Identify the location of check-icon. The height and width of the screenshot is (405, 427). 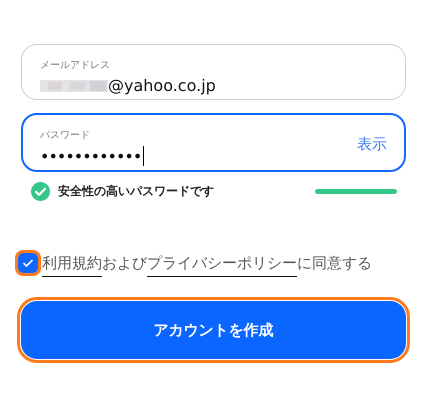
(28, 263).